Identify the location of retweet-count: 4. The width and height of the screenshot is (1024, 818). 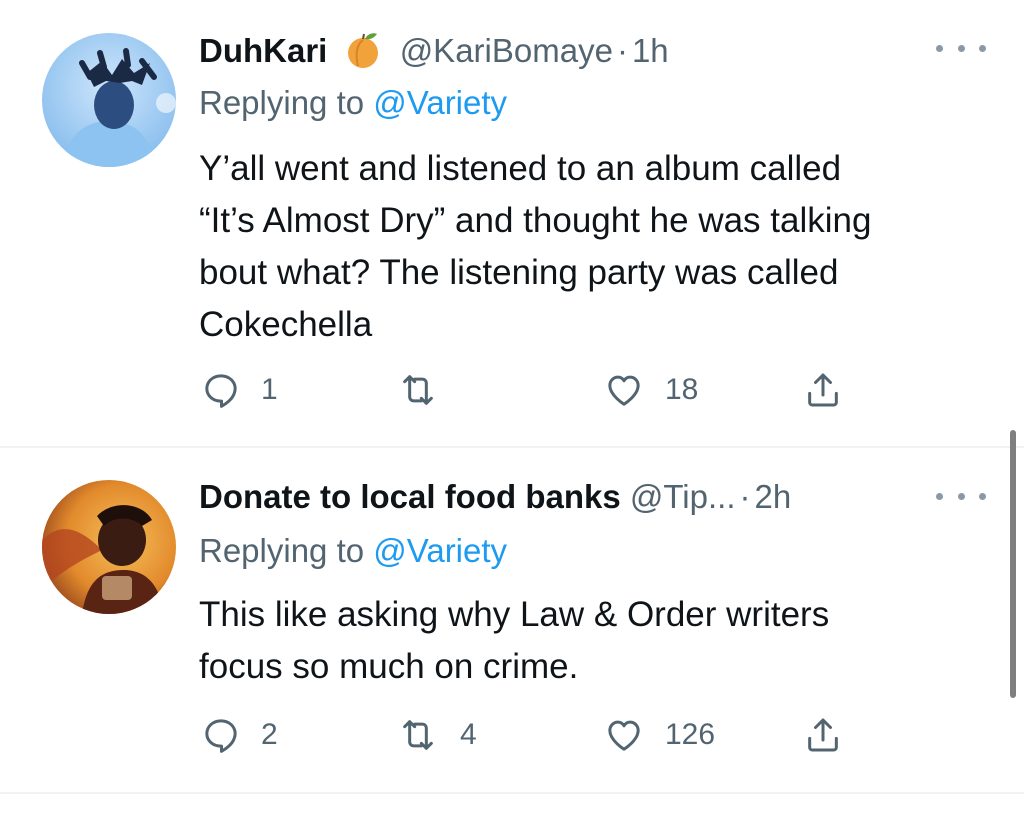
(468, 734).